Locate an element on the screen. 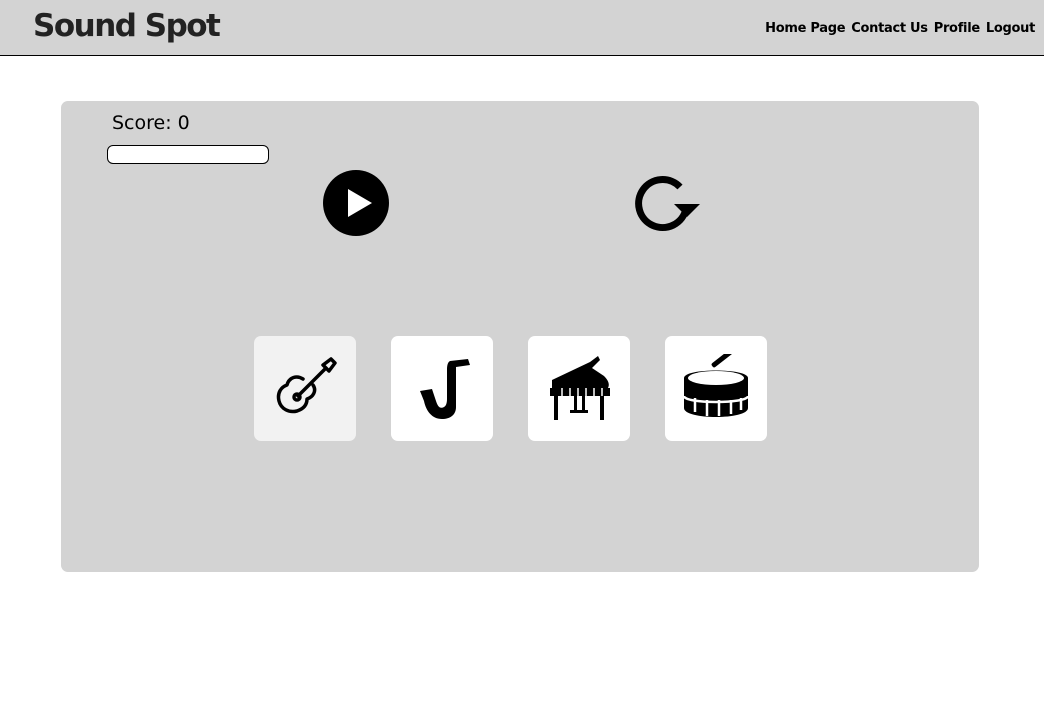 The width and height of the screenshot is (1044, 719). restart-icon is located at coordinates (667, 204).